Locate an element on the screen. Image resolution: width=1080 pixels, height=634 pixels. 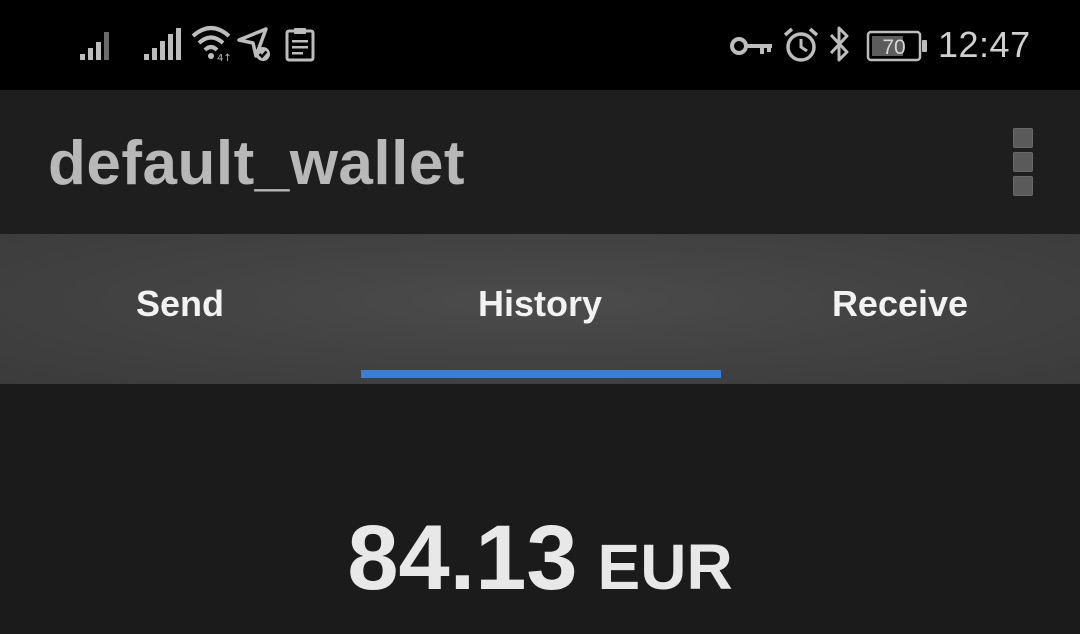
tab-send: Send is located at coordinates (180, 309).